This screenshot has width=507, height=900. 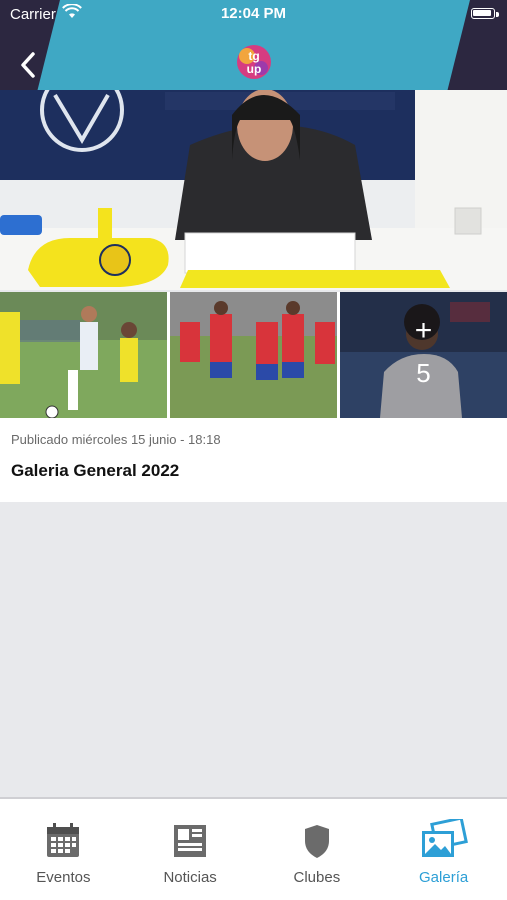 I want to click on tab-noticias: Noticias, so click(x=190, y=849).